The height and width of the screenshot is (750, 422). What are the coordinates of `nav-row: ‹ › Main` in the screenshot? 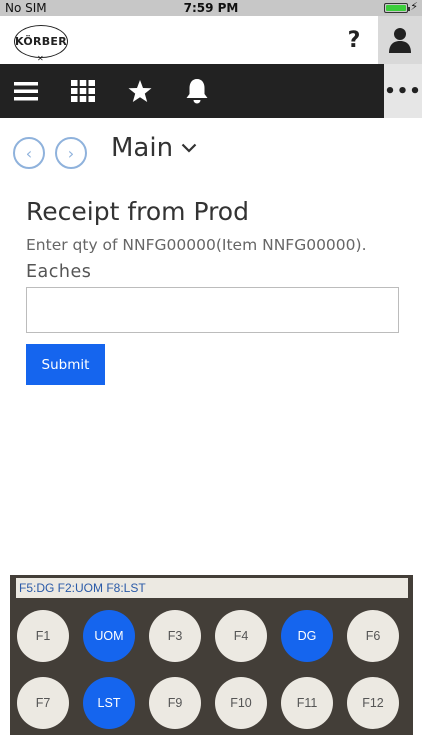 It's located at (211, 152).